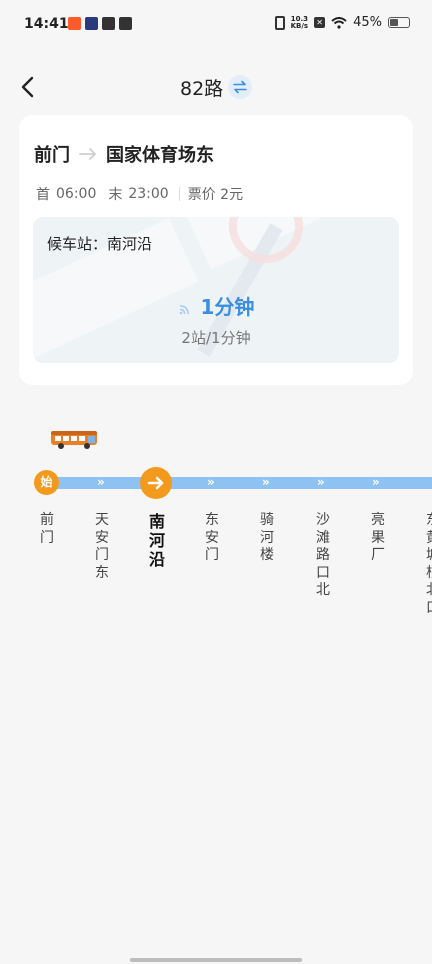  Describe the element at coordinates (100, 244) in the screenshot. I see `waiting-station: 候车站：南河沿` at that location.